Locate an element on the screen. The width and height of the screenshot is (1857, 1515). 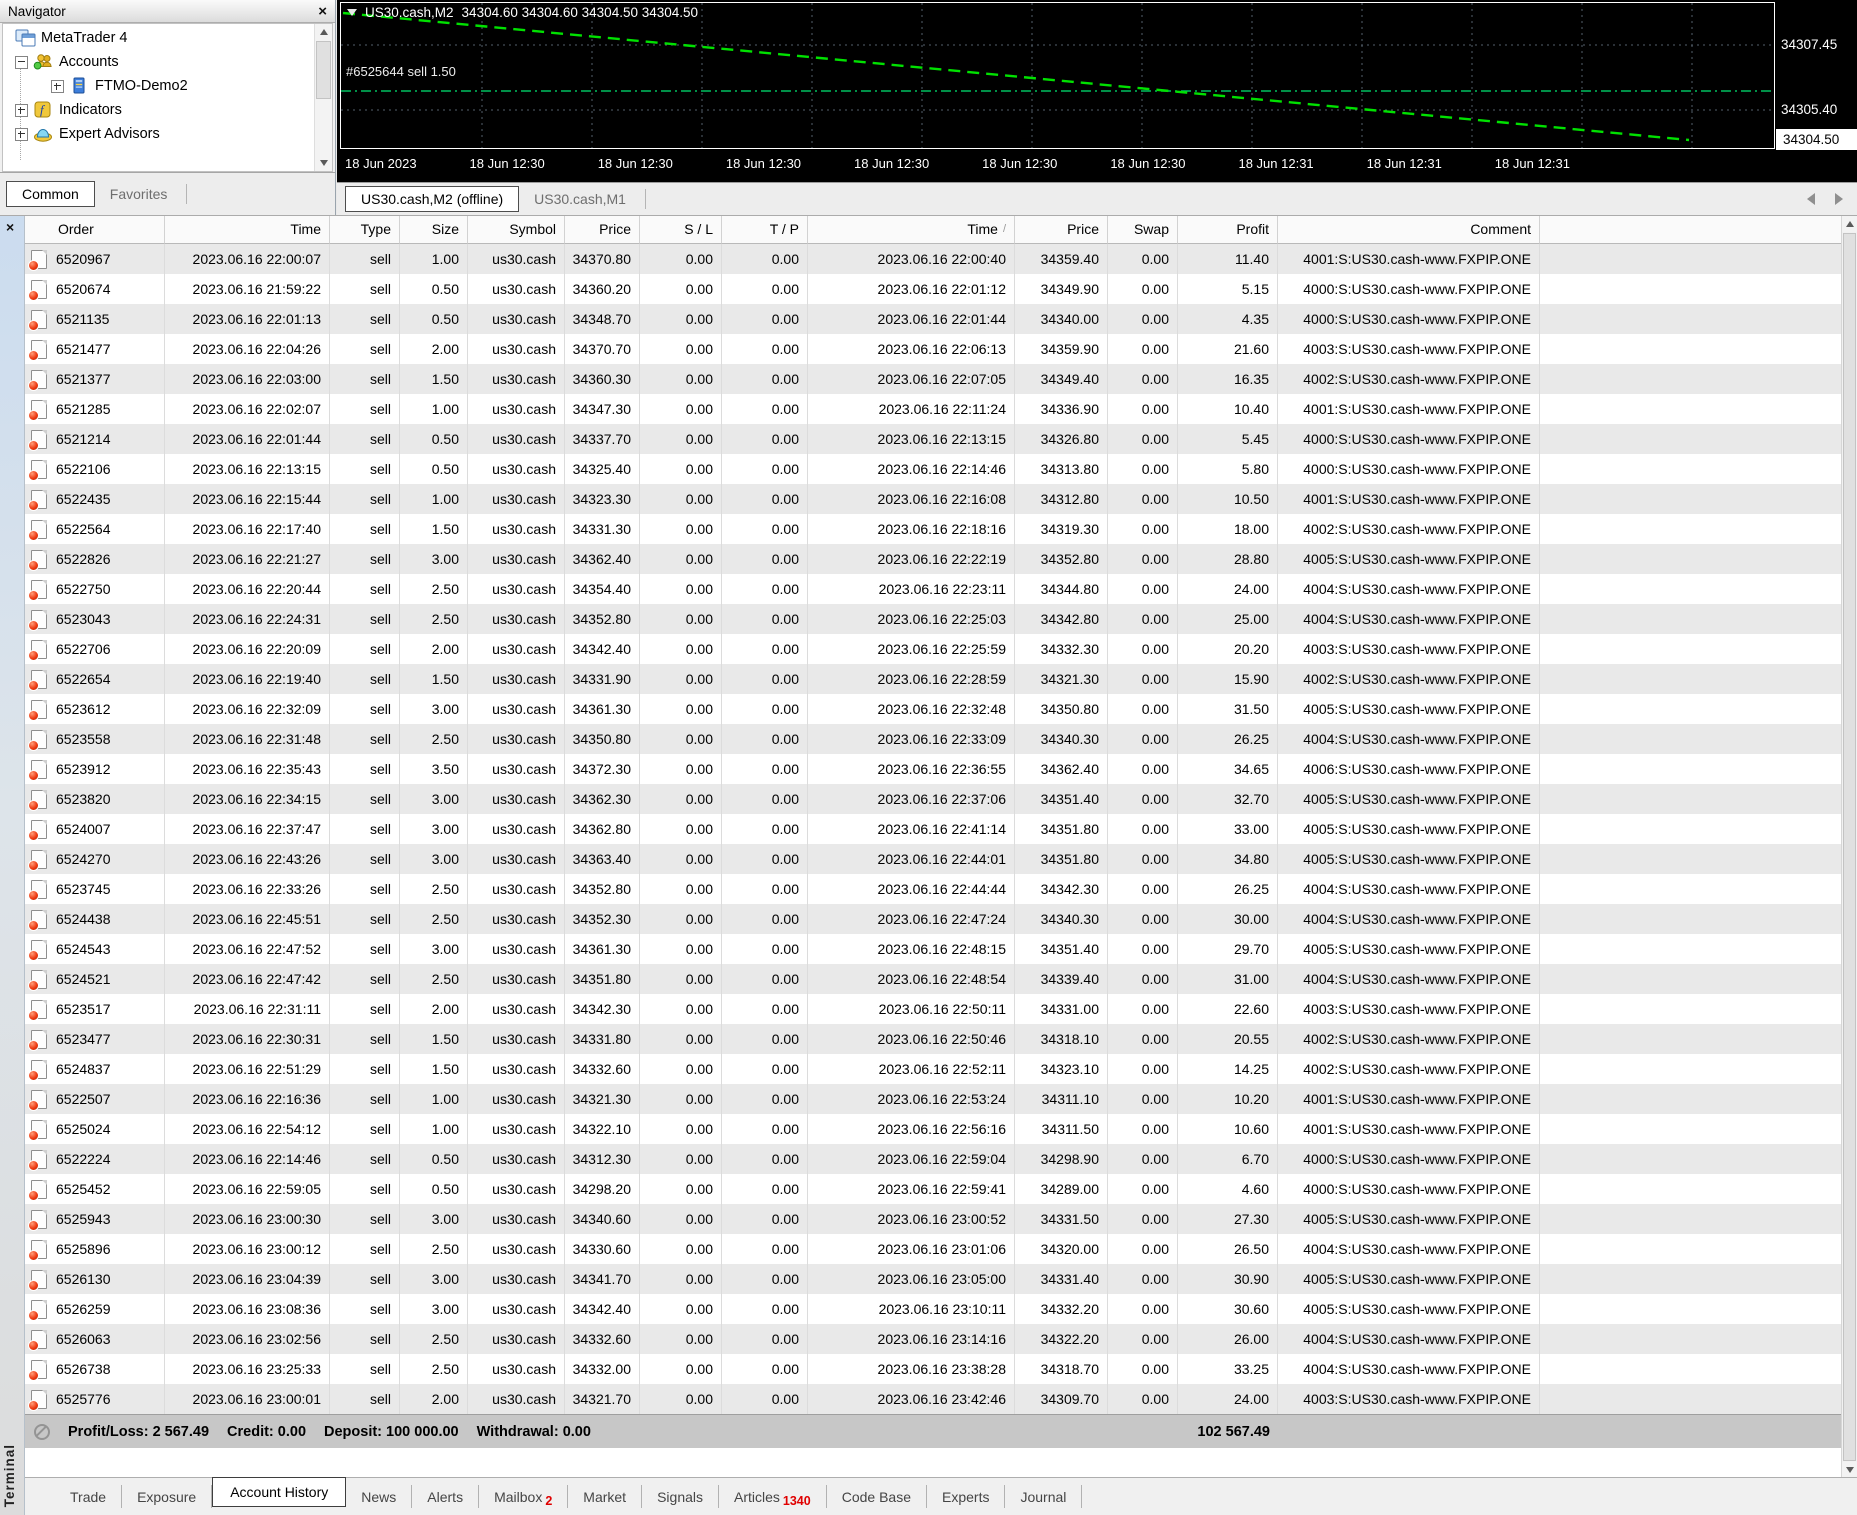
tree-item-indicators: f Indicators is located at coordinates (158, 110).